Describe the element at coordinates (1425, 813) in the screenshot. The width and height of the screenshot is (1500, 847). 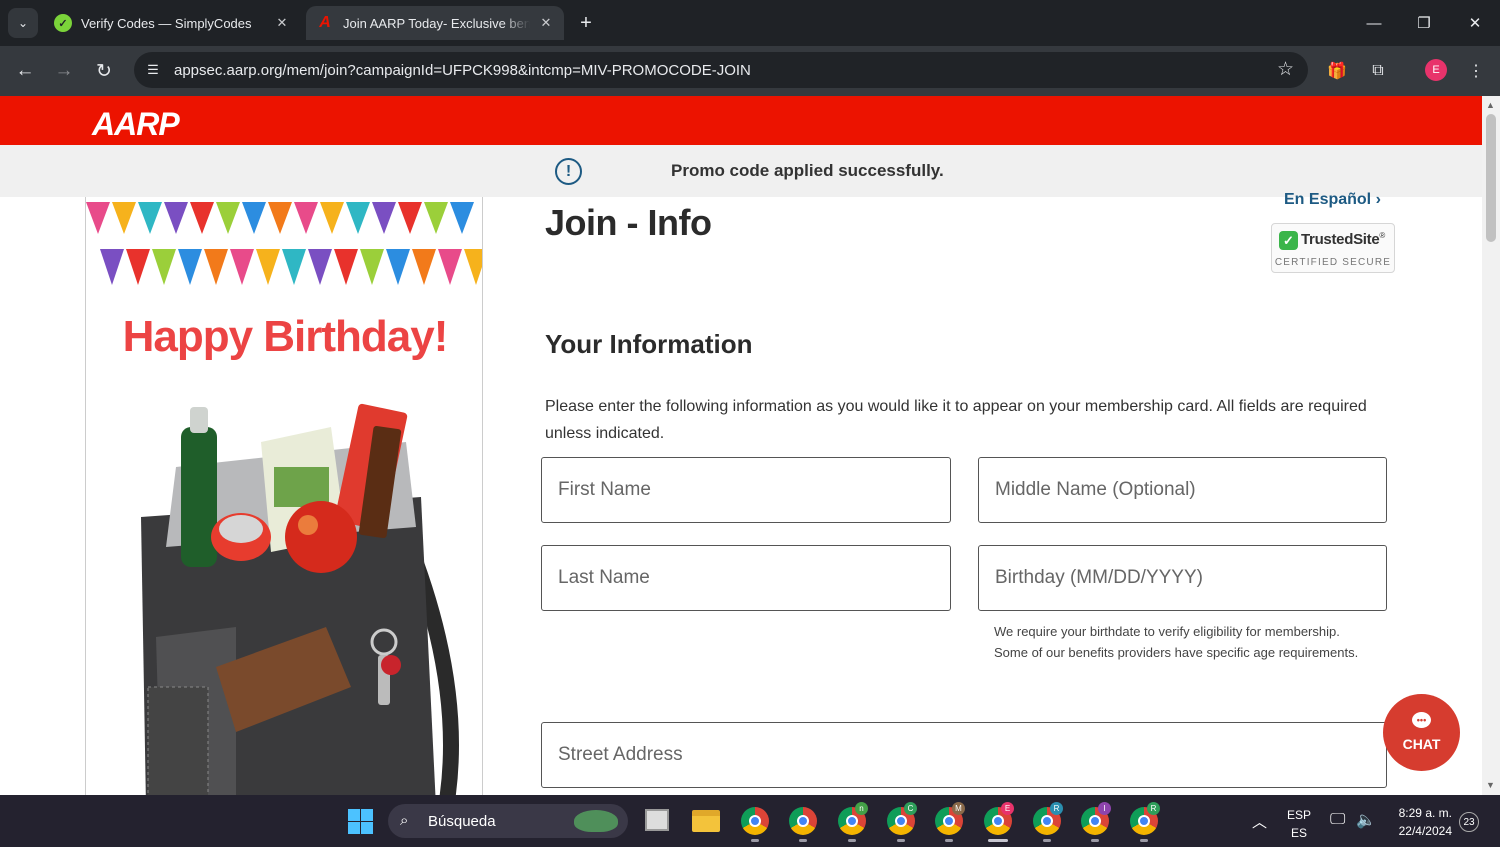
I see `clock-time: 8:29 a. m.` at that location.